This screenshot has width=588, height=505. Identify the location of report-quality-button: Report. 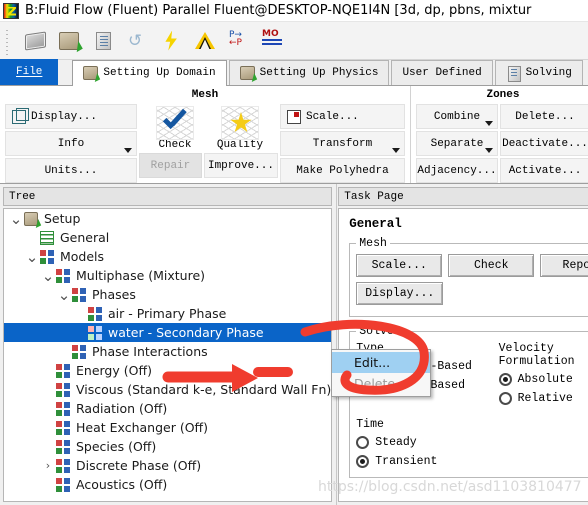
(564, 265).